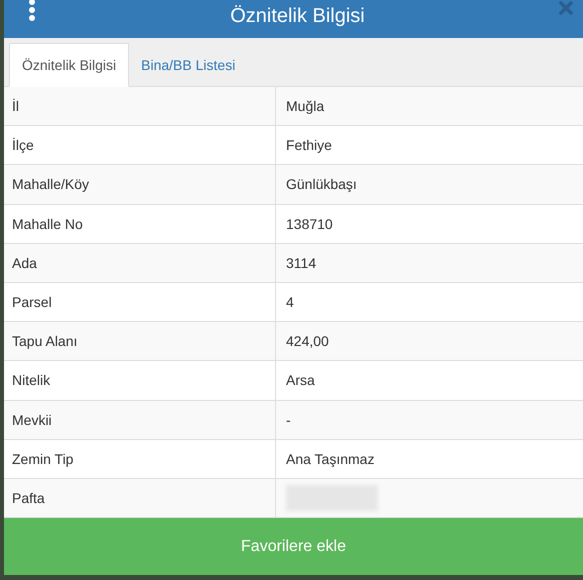 This screenshot has width=583, height=580. Describe the element at coordinates (290, 302) in the screenshot. I see `table-cell: 4` at that location.